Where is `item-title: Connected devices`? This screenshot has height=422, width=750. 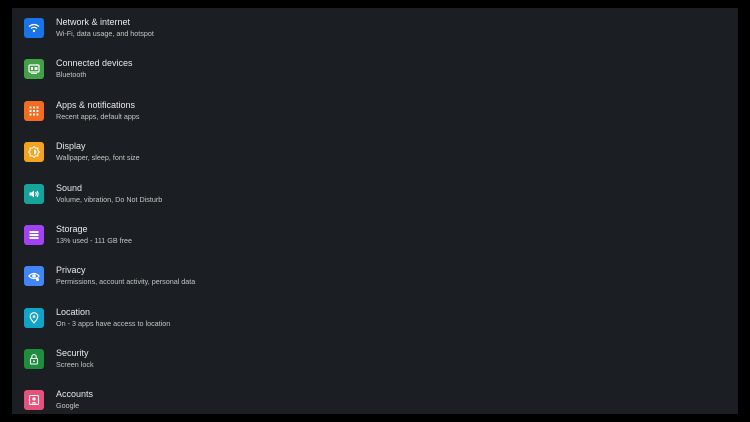 item-title: Connected devices is located at coordinates (94, 63).